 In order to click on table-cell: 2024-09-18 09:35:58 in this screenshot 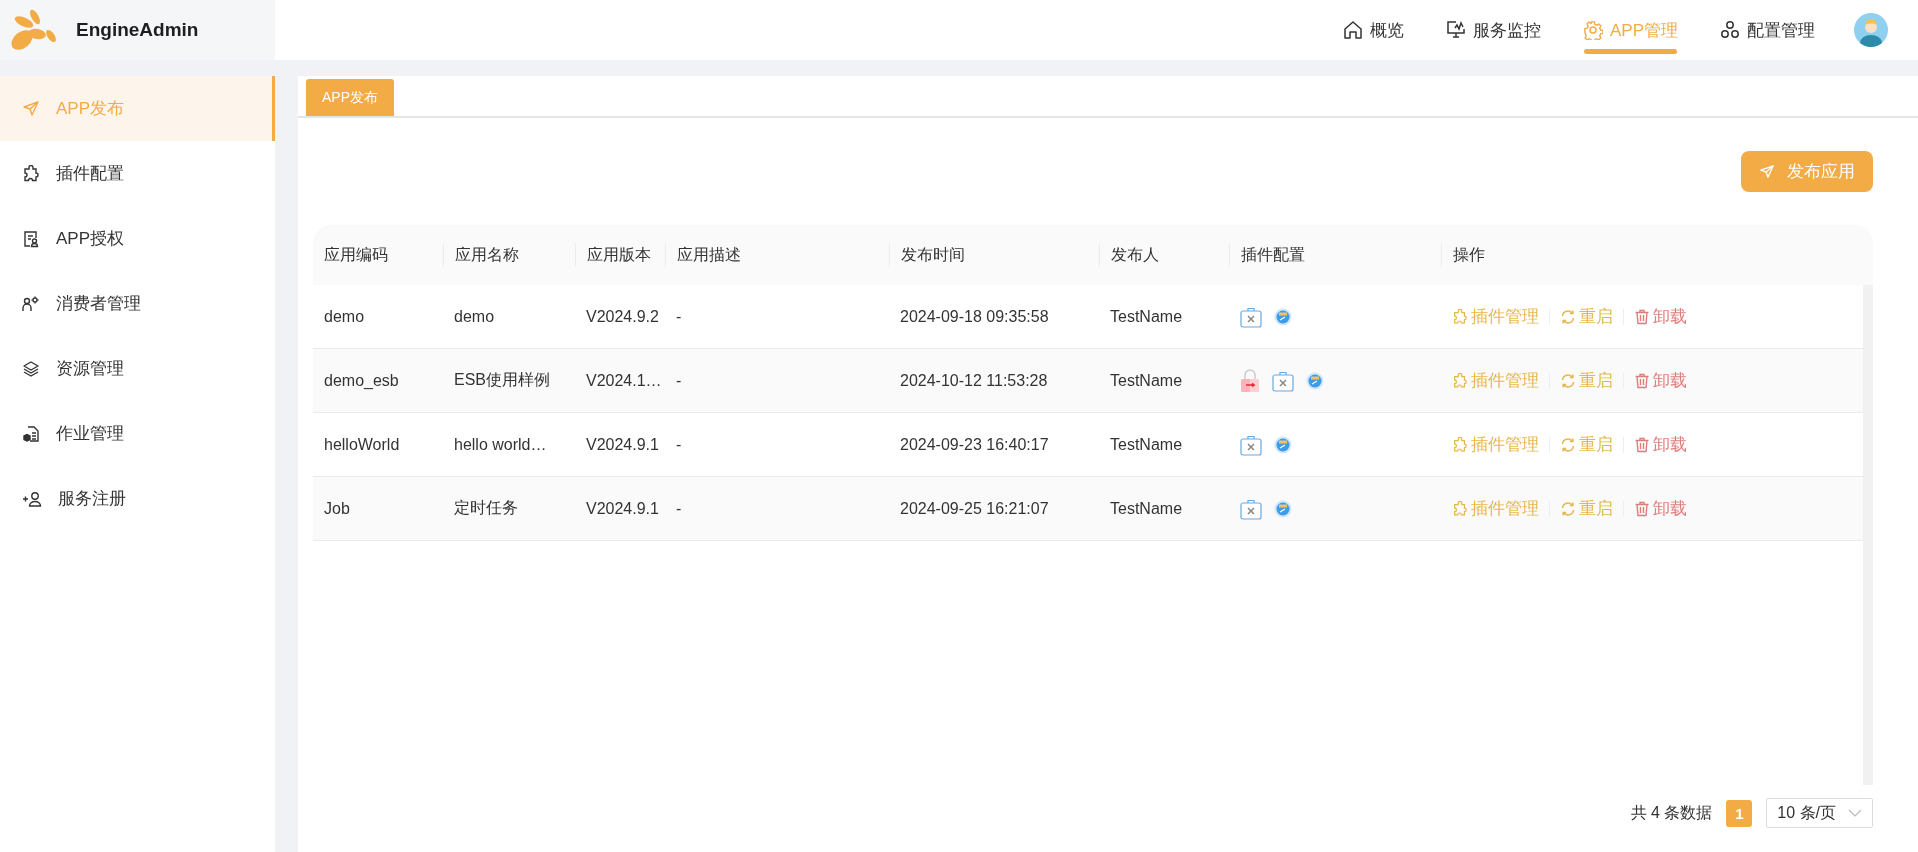, I will do `click(974, 316)`.